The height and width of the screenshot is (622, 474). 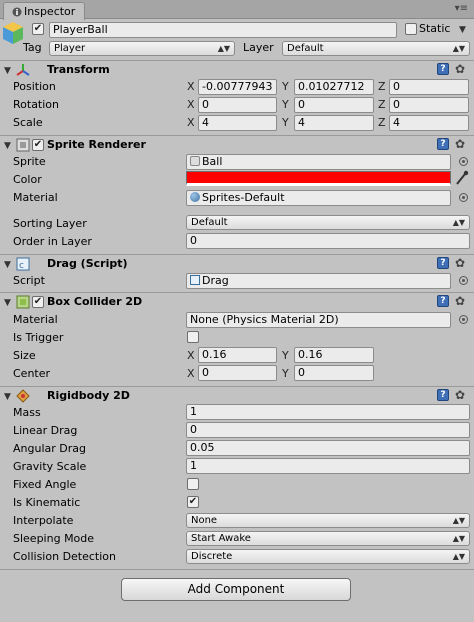 What do you see at coordinates (195, 161) in the screenshot?
I see `sprite-asset-icon` at bounding box center [195, 161].